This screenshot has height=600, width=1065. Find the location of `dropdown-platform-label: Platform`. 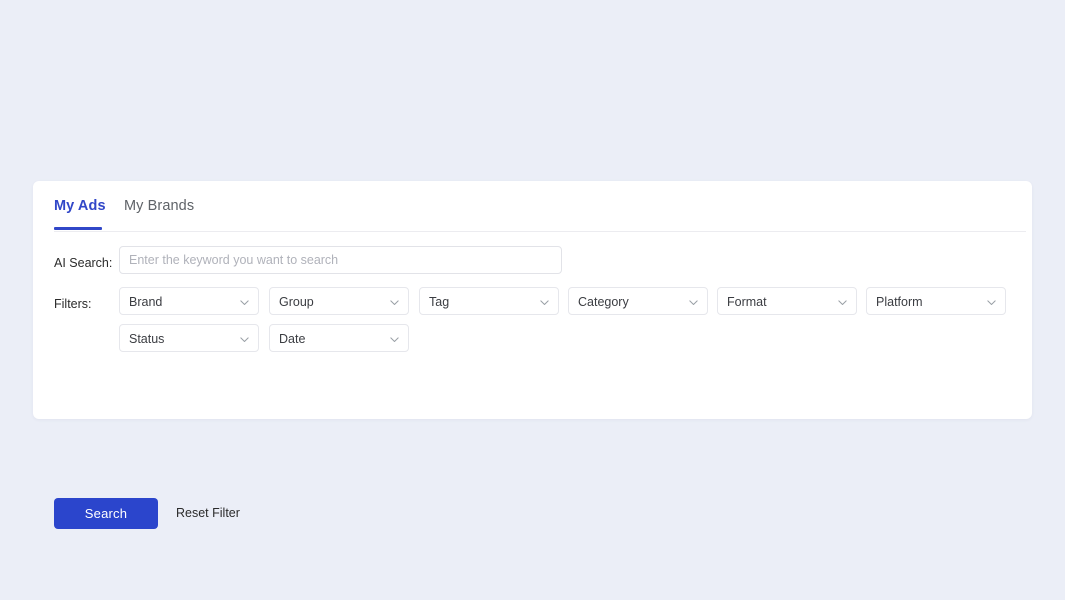

dropdown-platform-label: Platform is located at coordinates (899, 302).